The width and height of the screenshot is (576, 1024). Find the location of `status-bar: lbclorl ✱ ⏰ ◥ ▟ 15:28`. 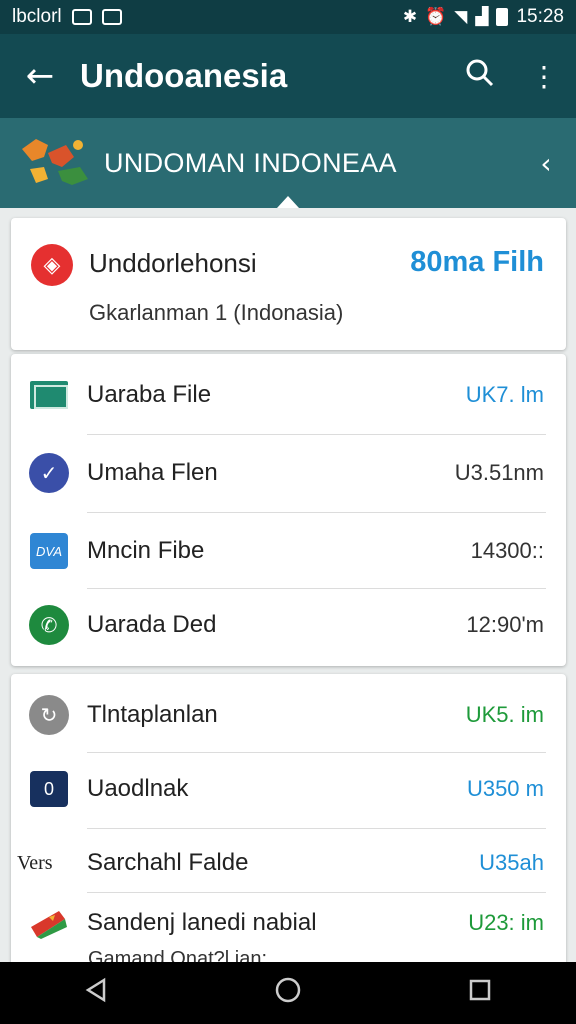

status-bar: lbclorl ✱ ⏰ ◥ ▟ 15:28 is located at coordinates (288, 17).